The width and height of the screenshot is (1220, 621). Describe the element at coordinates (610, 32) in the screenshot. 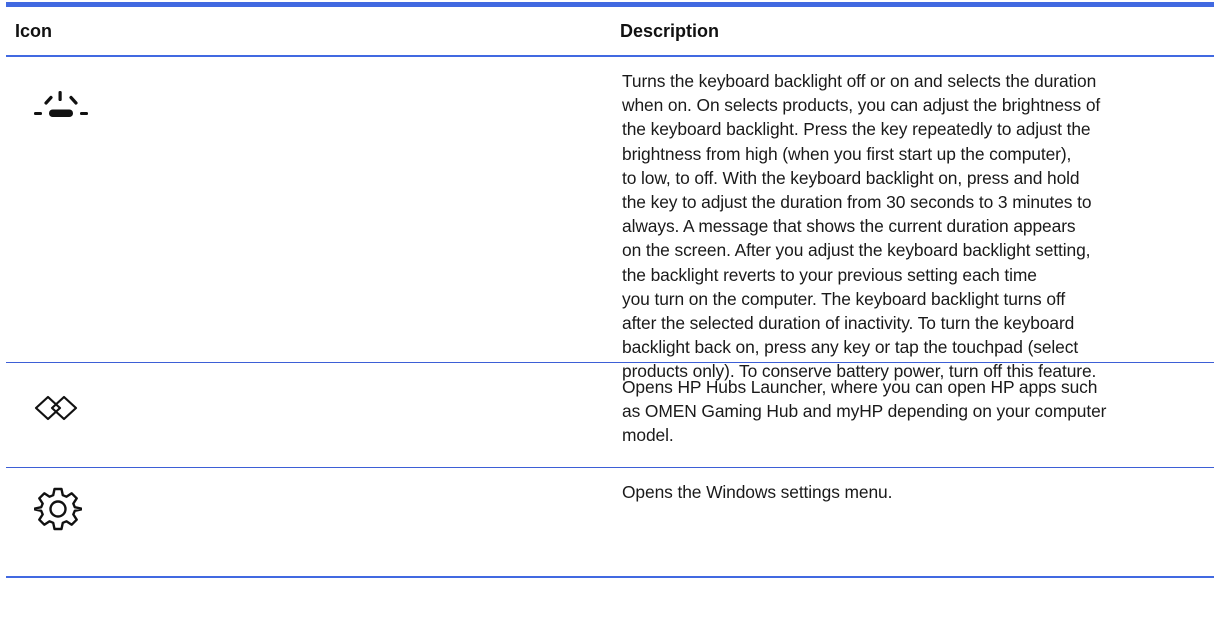

I see `table-header-row: Icon Description` at that location.